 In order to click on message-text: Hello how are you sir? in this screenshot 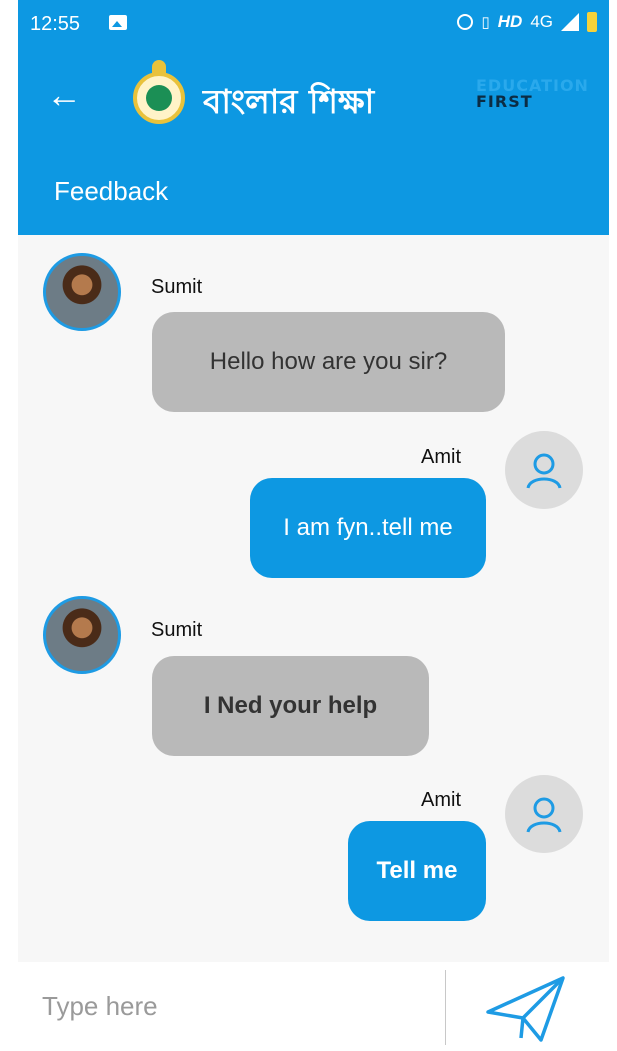, I will do `click(328, 361)`.